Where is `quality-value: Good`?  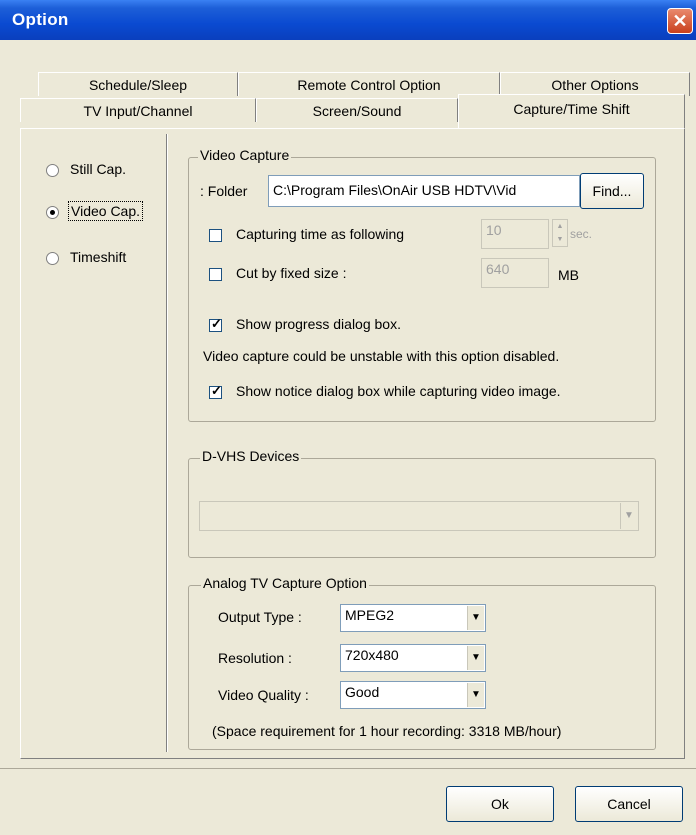
quality-value: Good is located at coordinates (362, 692).